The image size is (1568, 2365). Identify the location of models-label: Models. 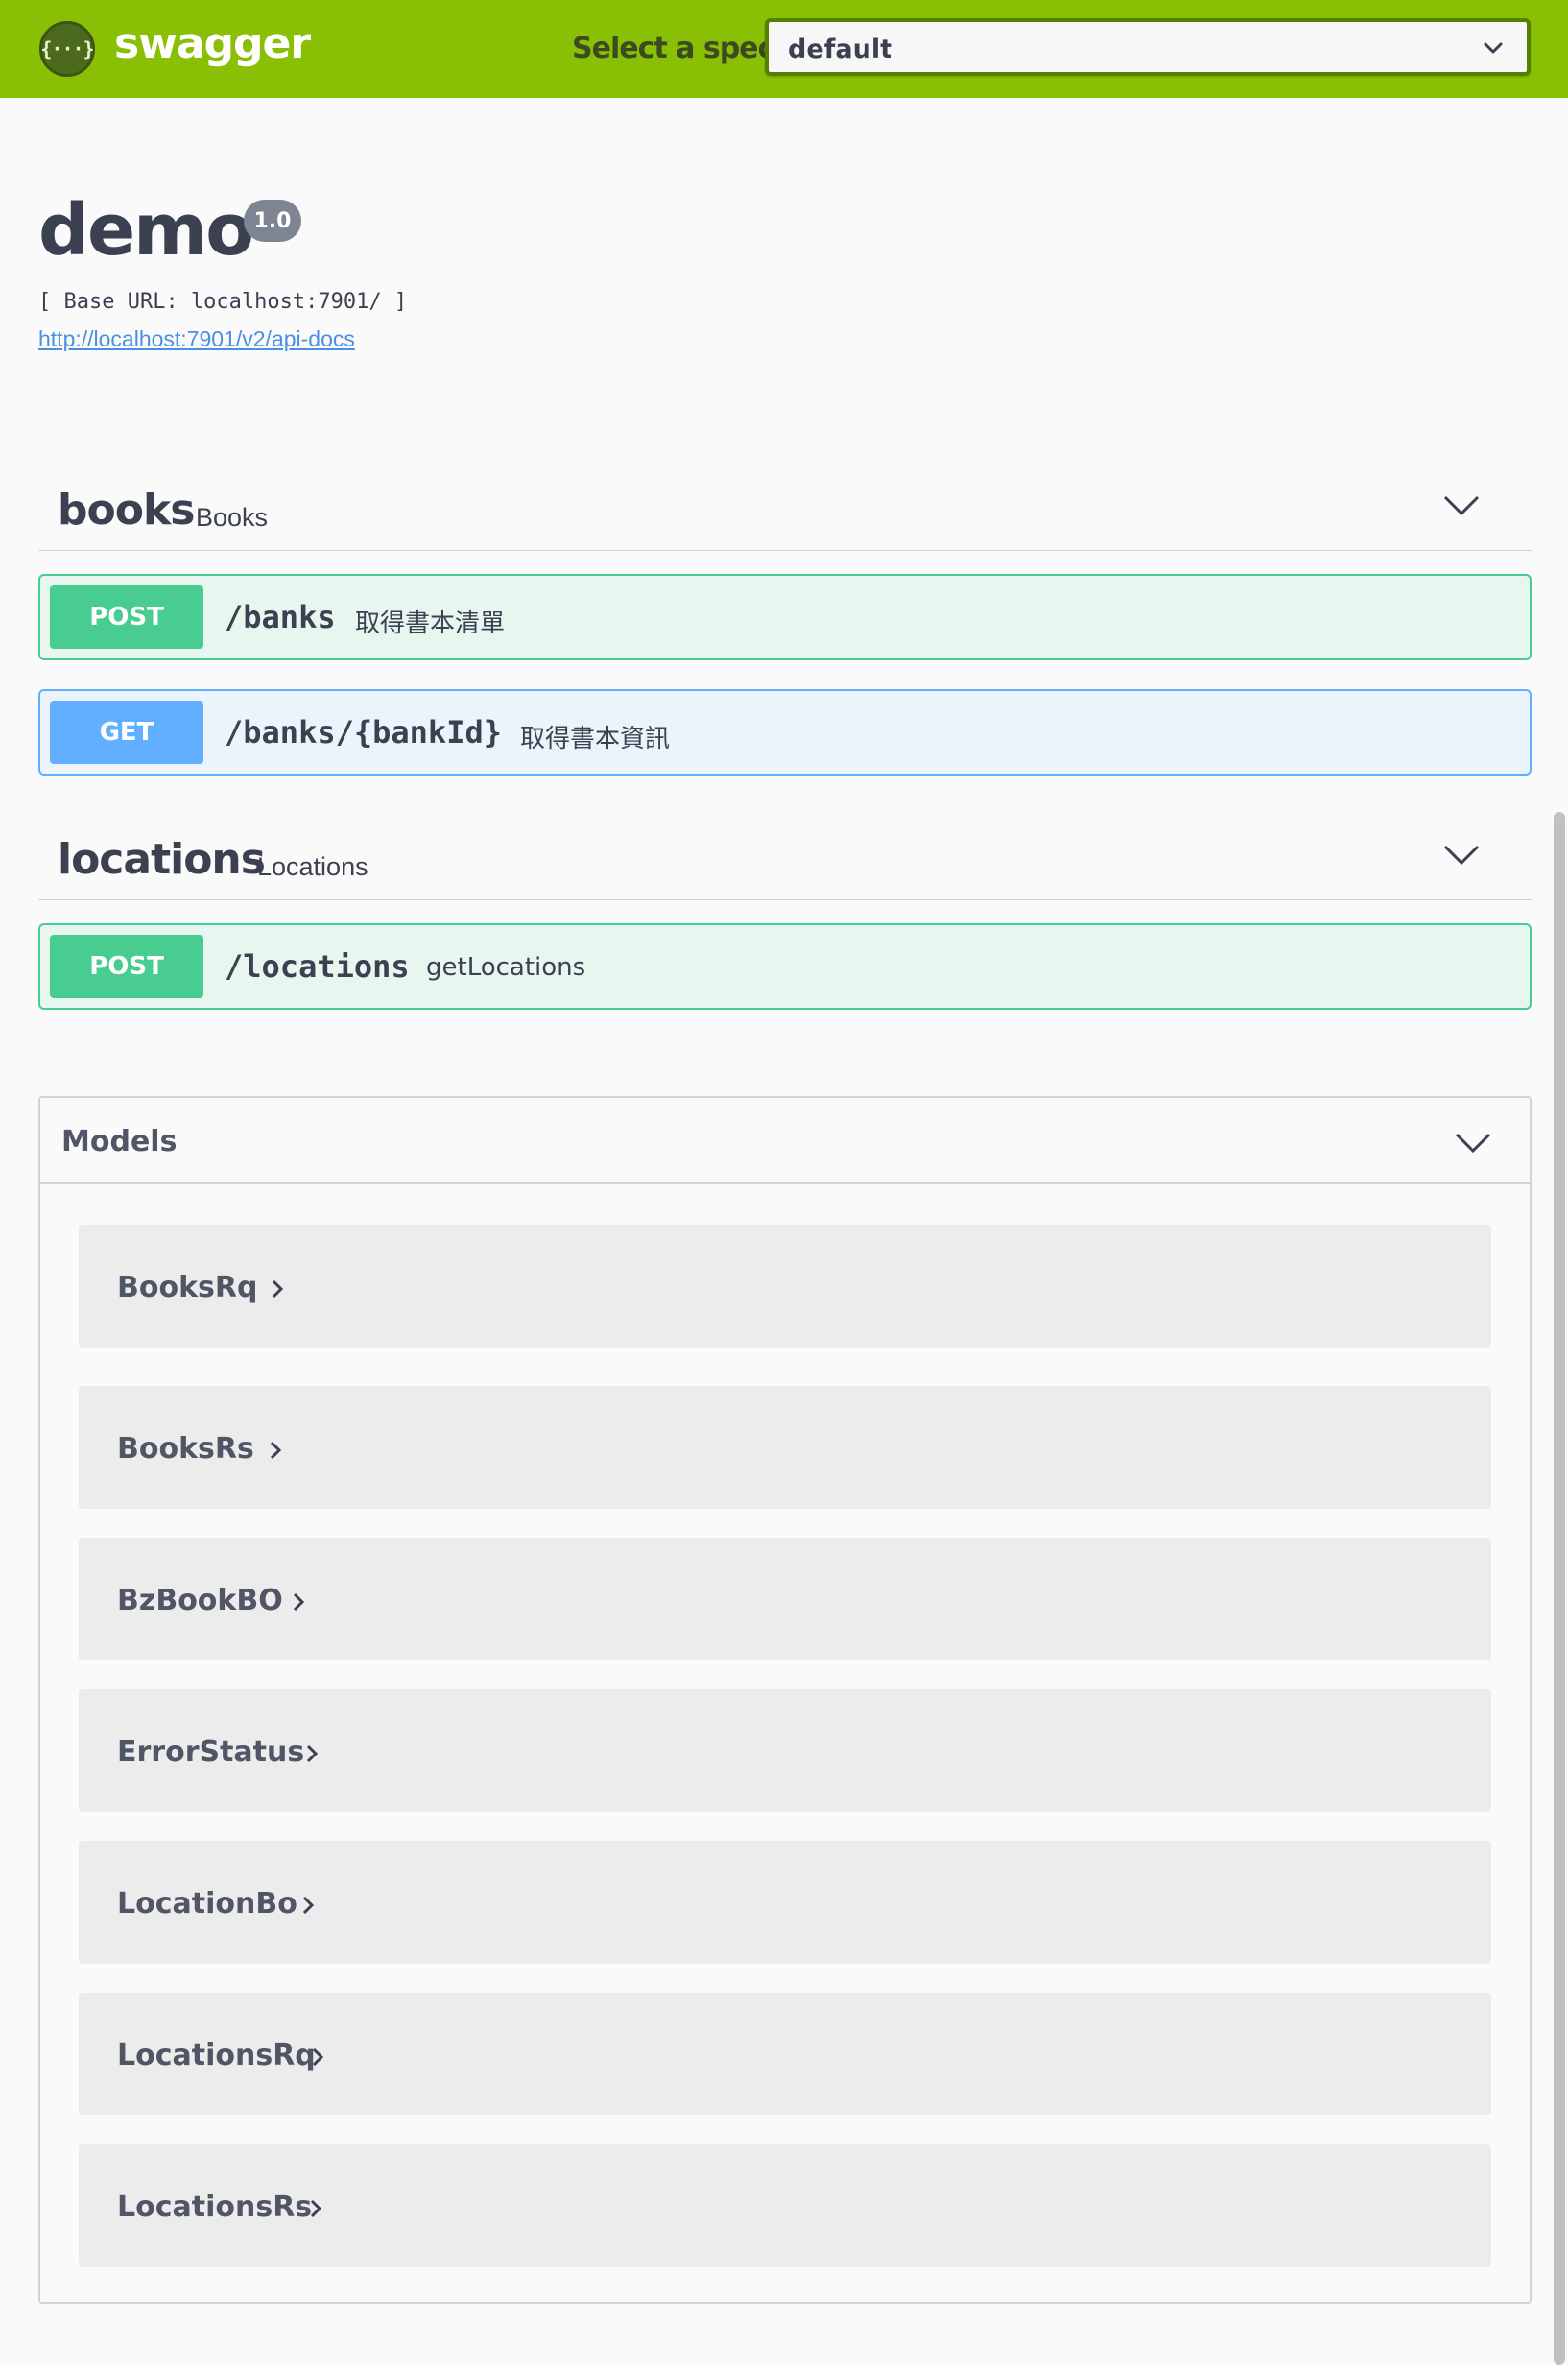
(119, 1142).